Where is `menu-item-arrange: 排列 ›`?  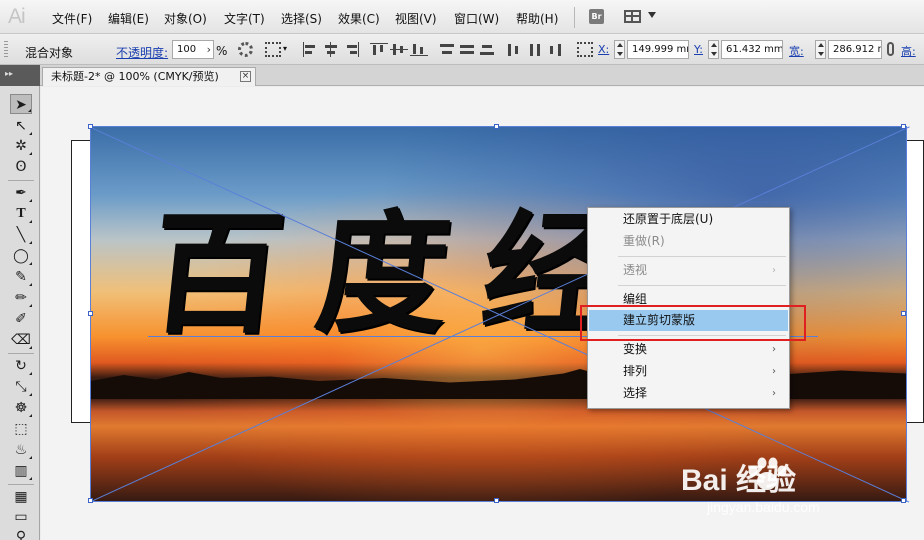
menu-item-arrange: 排列 › is located at coordinates (688, 371).